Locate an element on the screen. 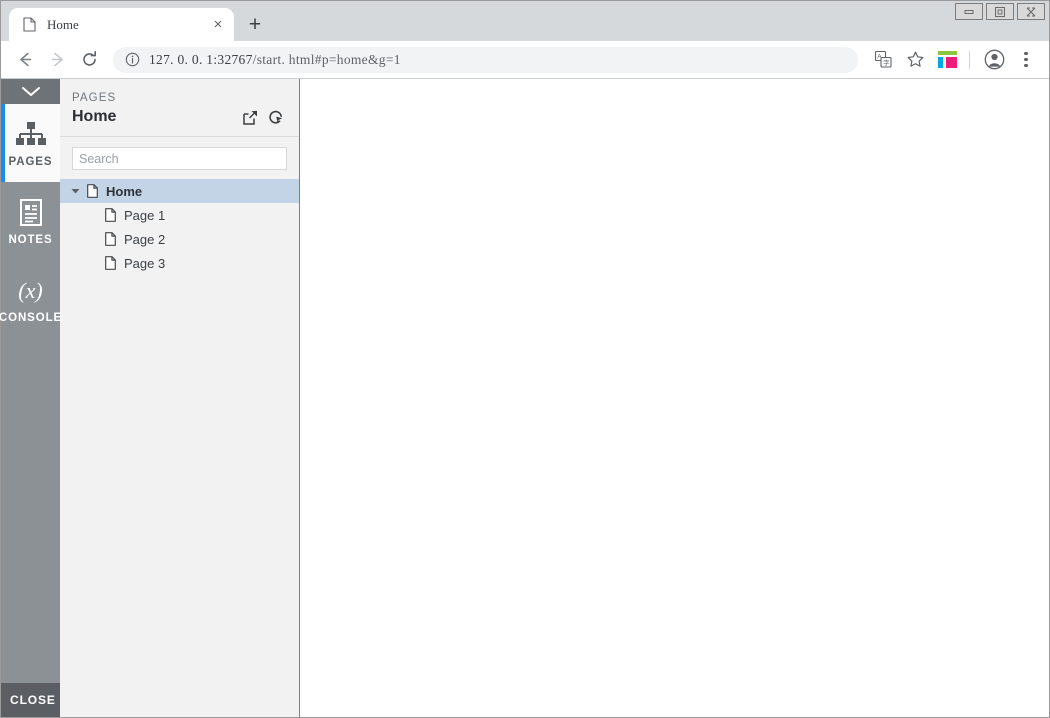 The height and width of the screenshot is (718, 1050). arrow-left-icon is located at coordinates (25, 60).